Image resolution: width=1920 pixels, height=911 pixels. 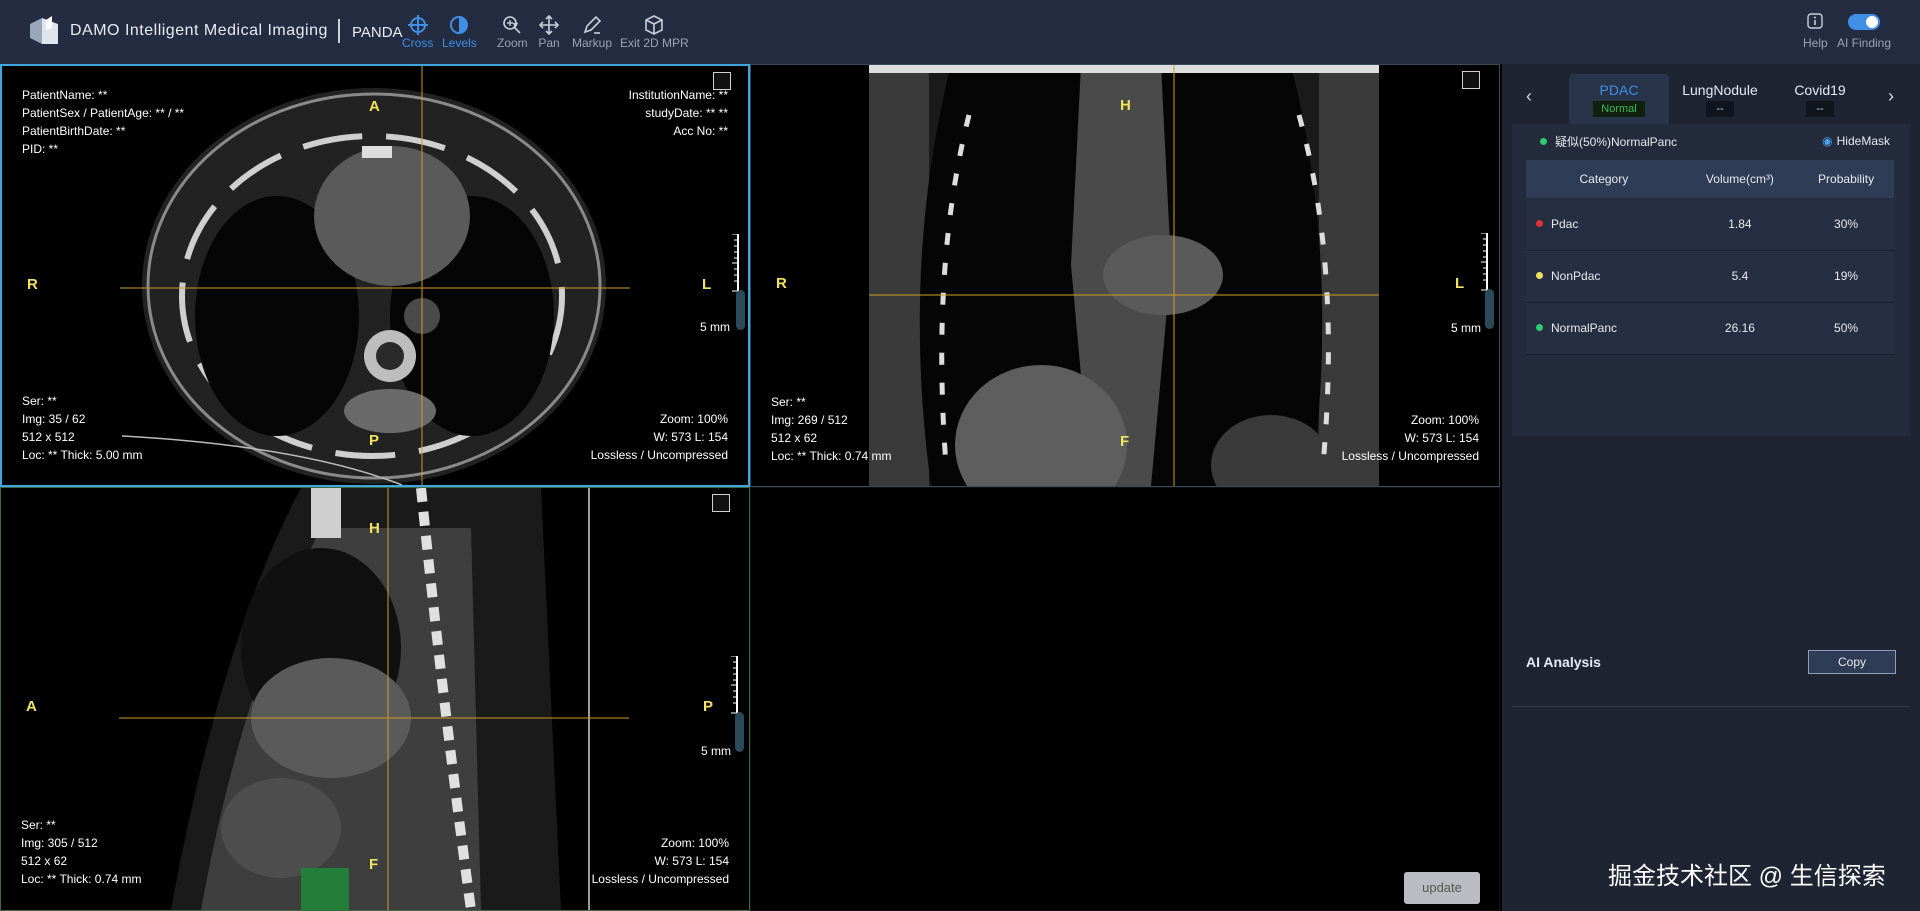 What do you see at coordinates (418, 43) in the screenshot?
I see `cross-tool-label: Cross` at bounding box center [418, 43].